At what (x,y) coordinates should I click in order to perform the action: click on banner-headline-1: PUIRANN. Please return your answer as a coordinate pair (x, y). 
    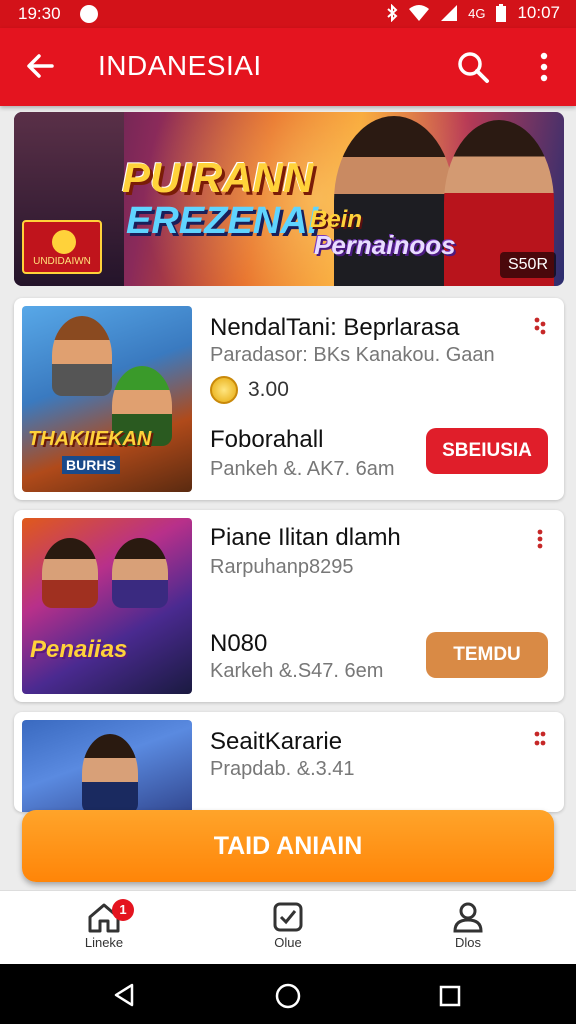
    Looking at the image, I should click on (218, 177).